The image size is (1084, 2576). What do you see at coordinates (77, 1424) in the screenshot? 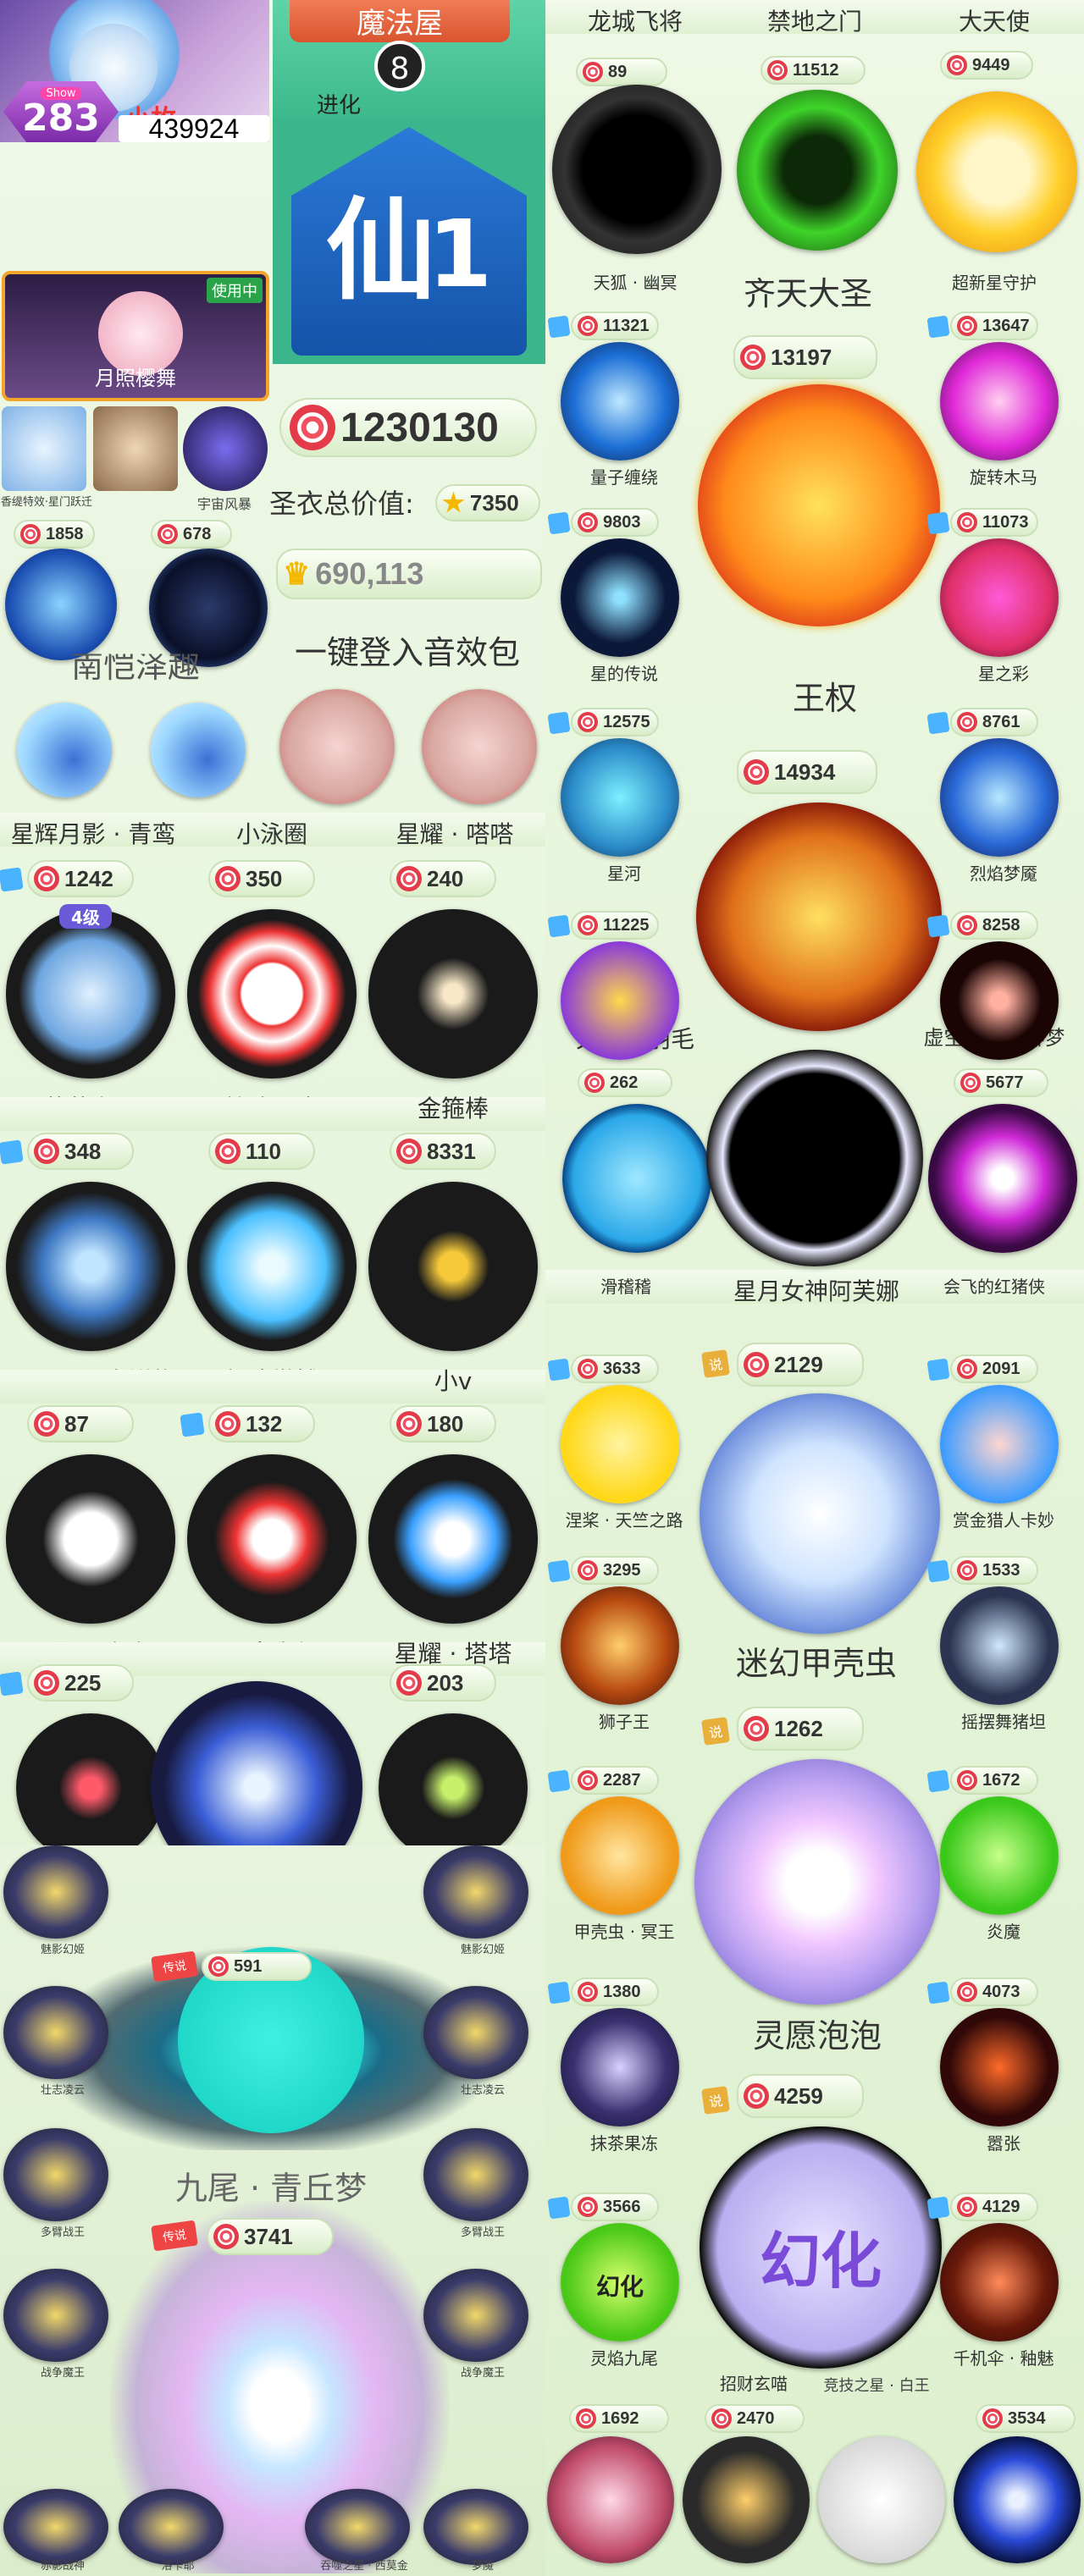
I see `price-value: 87` at bounding box center [77, 1424].